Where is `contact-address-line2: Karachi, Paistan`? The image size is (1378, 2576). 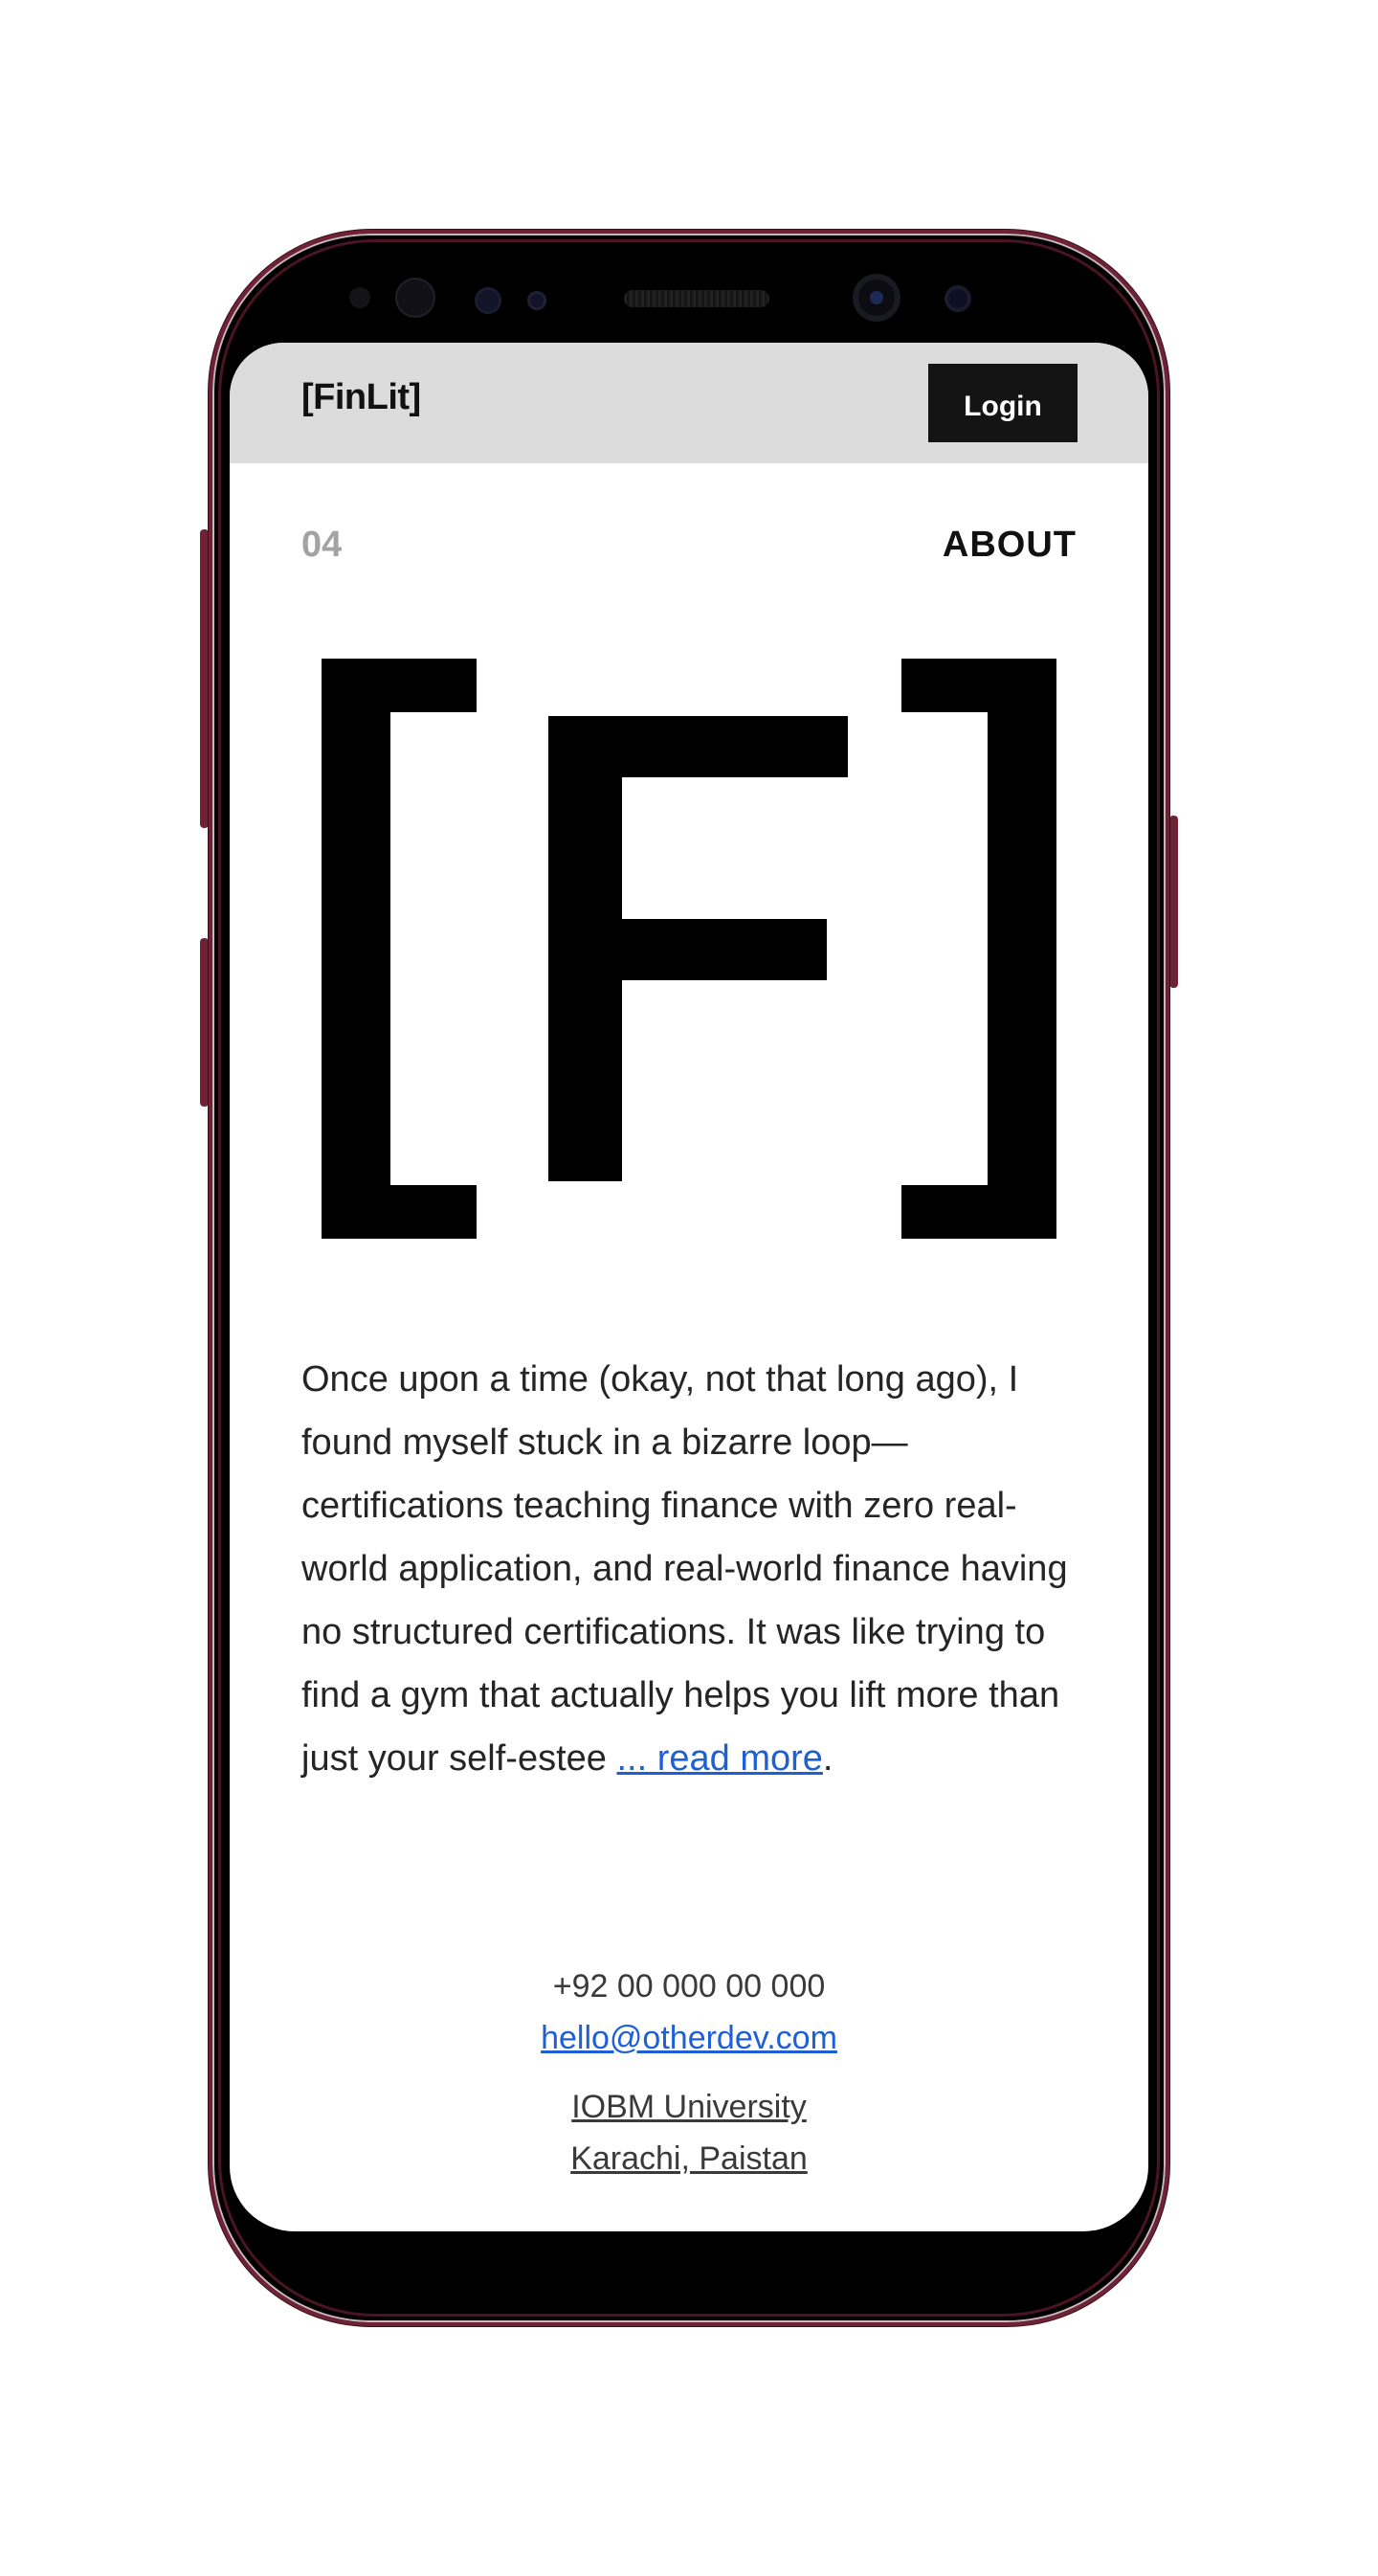 contact-address-line2: Karachi, Paistan is located at coordinates (689, 2159).